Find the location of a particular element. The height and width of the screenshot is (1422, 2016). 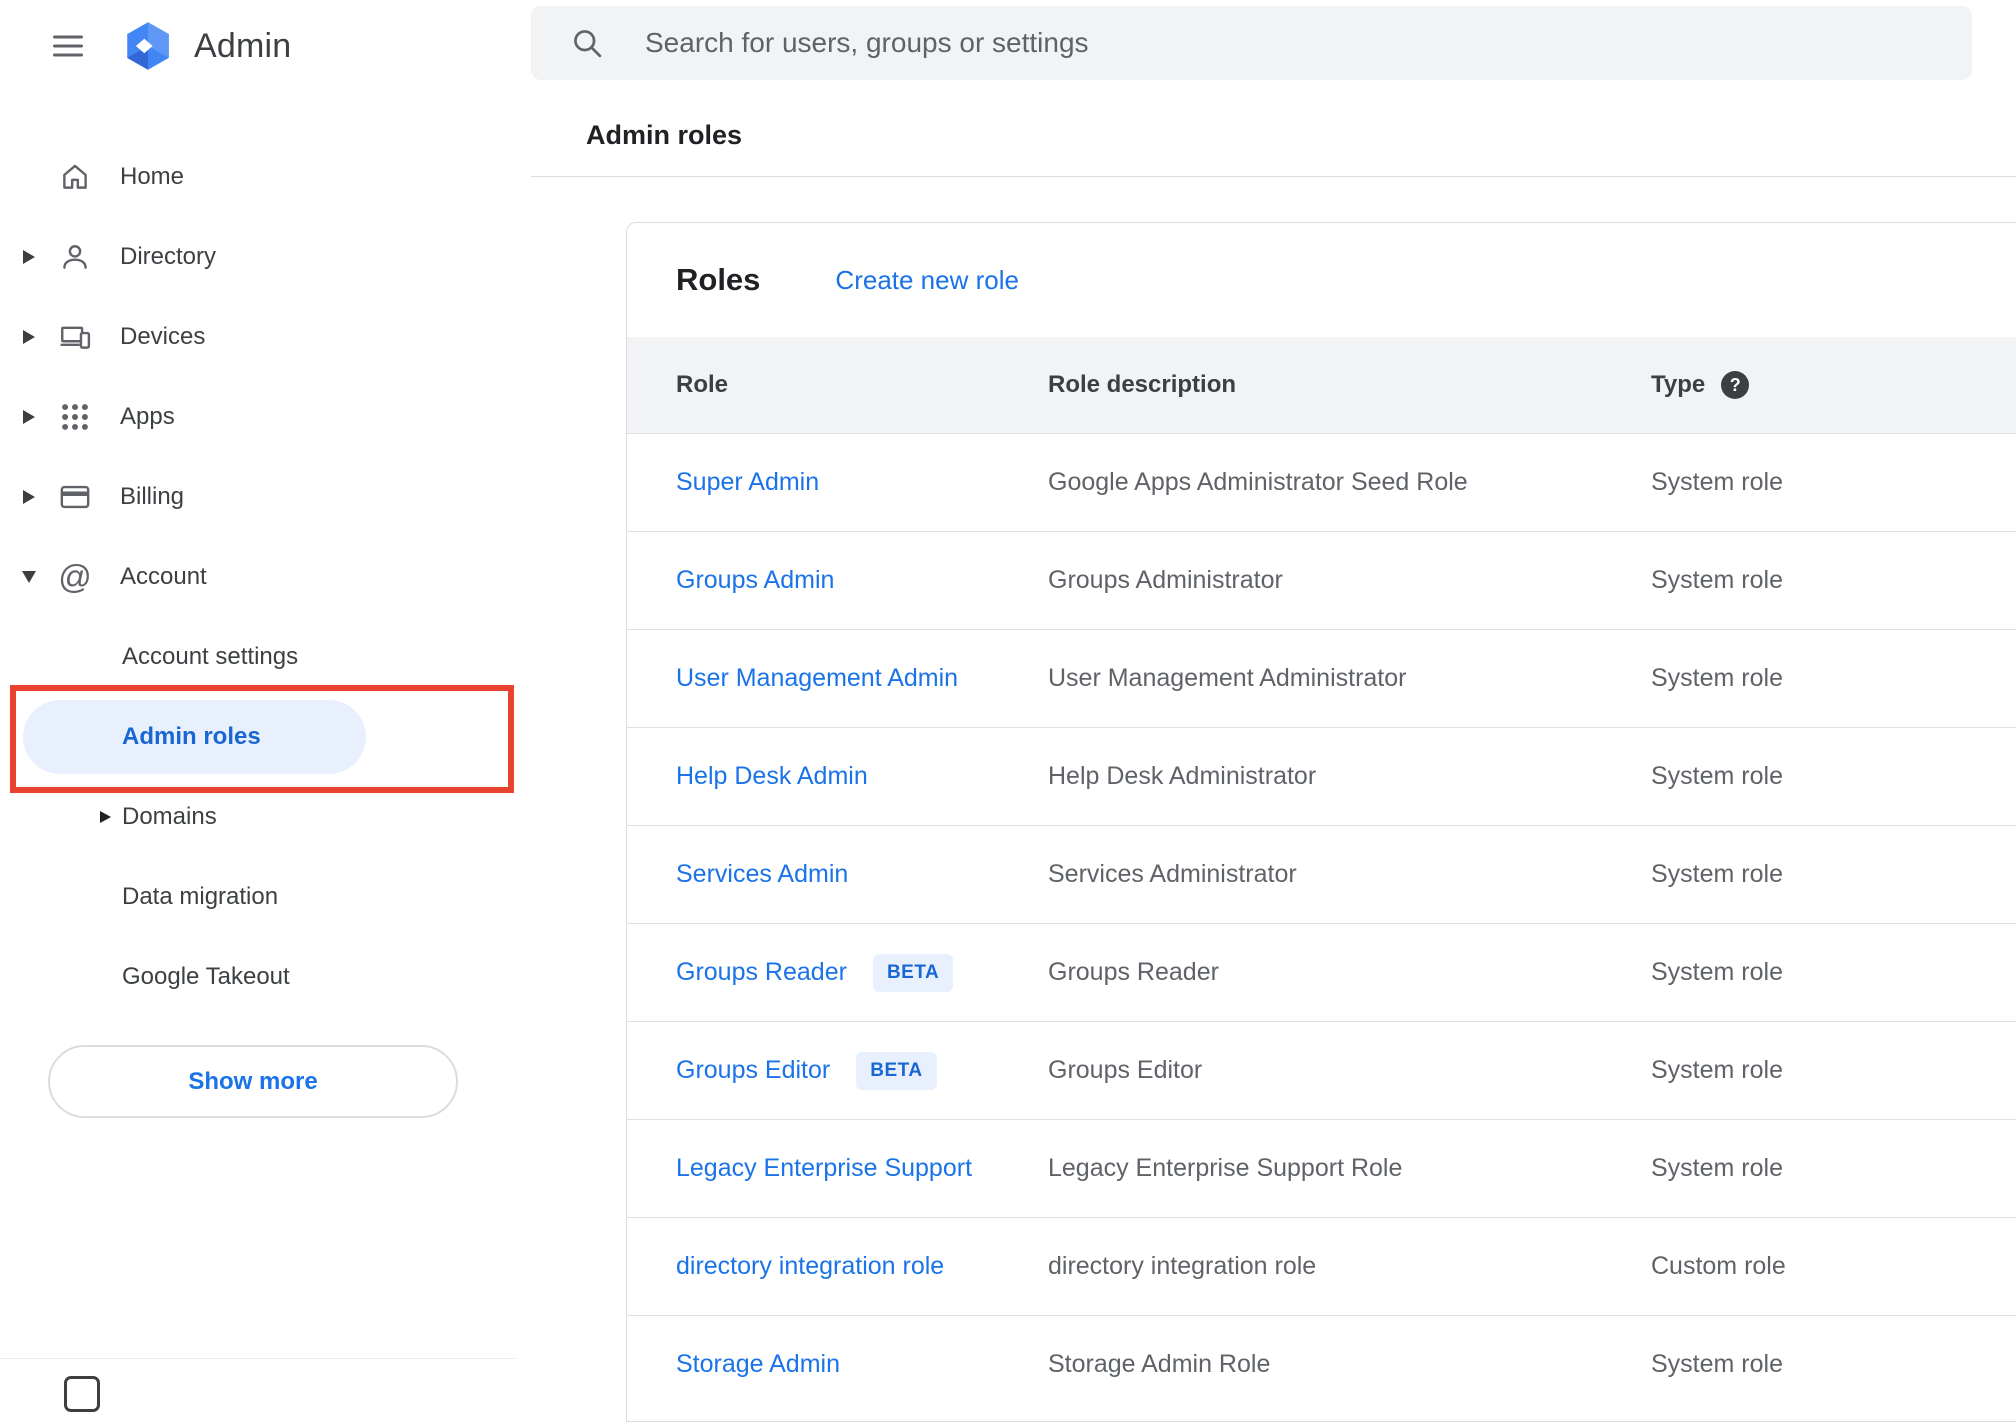

create-new-role-link: Create new role is located at coordinates (927, 280).